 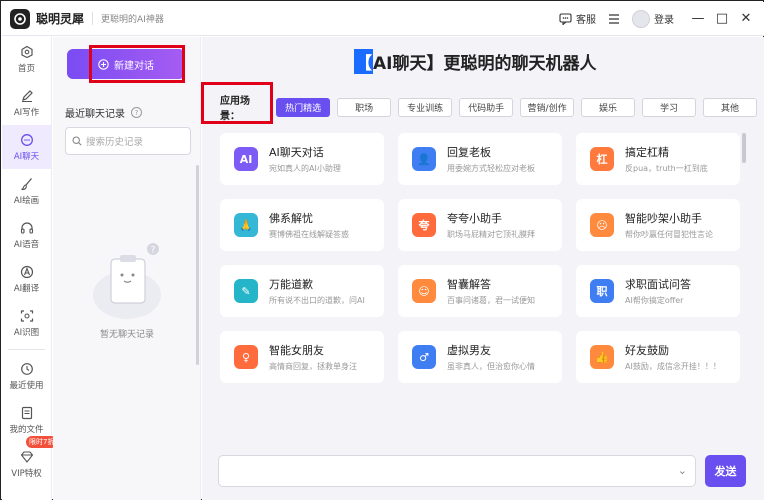 I want to click on nav-item-chat: AI聊天, so click(x=26, y=147).